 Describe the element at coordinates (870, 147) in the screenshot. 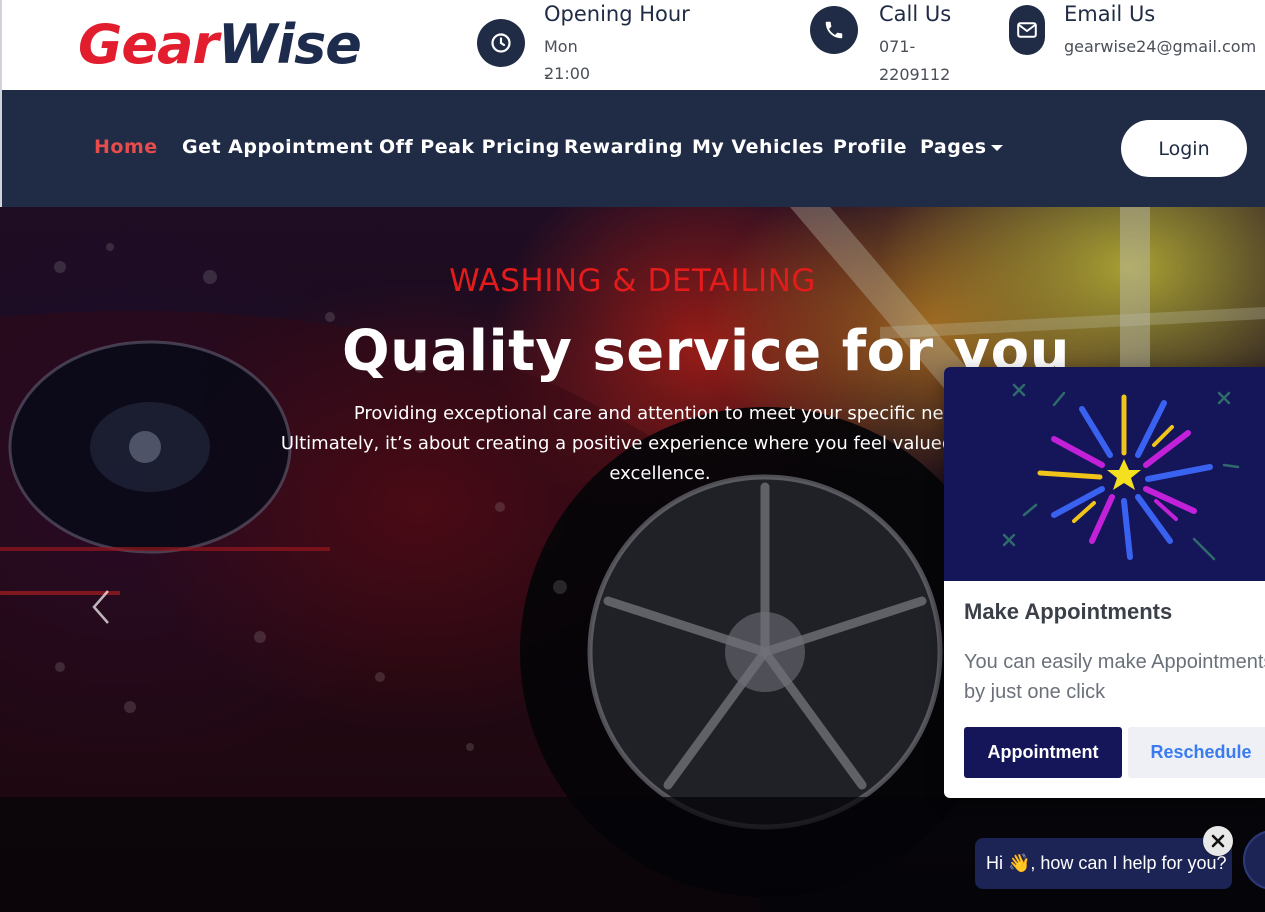

I see `nav-profile: Profile` at that location.